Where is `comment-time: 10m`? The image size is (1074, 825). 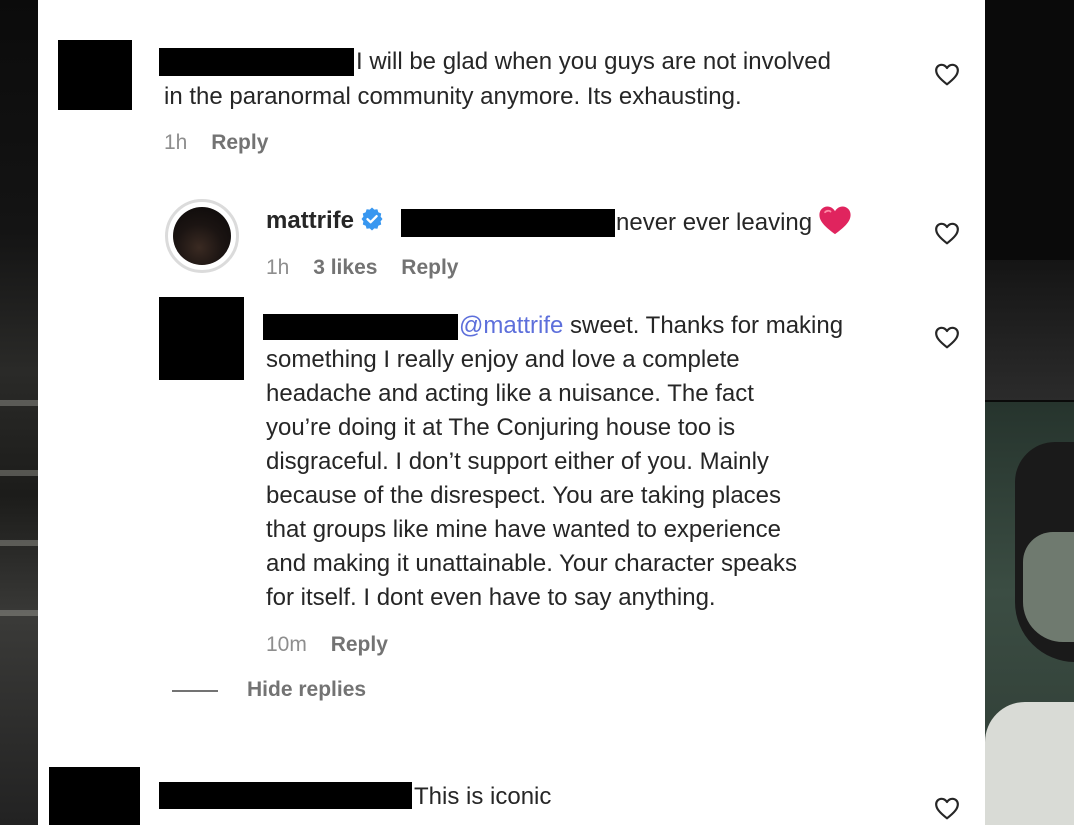
comment-time: 10m is located at coordinates (286, 644).